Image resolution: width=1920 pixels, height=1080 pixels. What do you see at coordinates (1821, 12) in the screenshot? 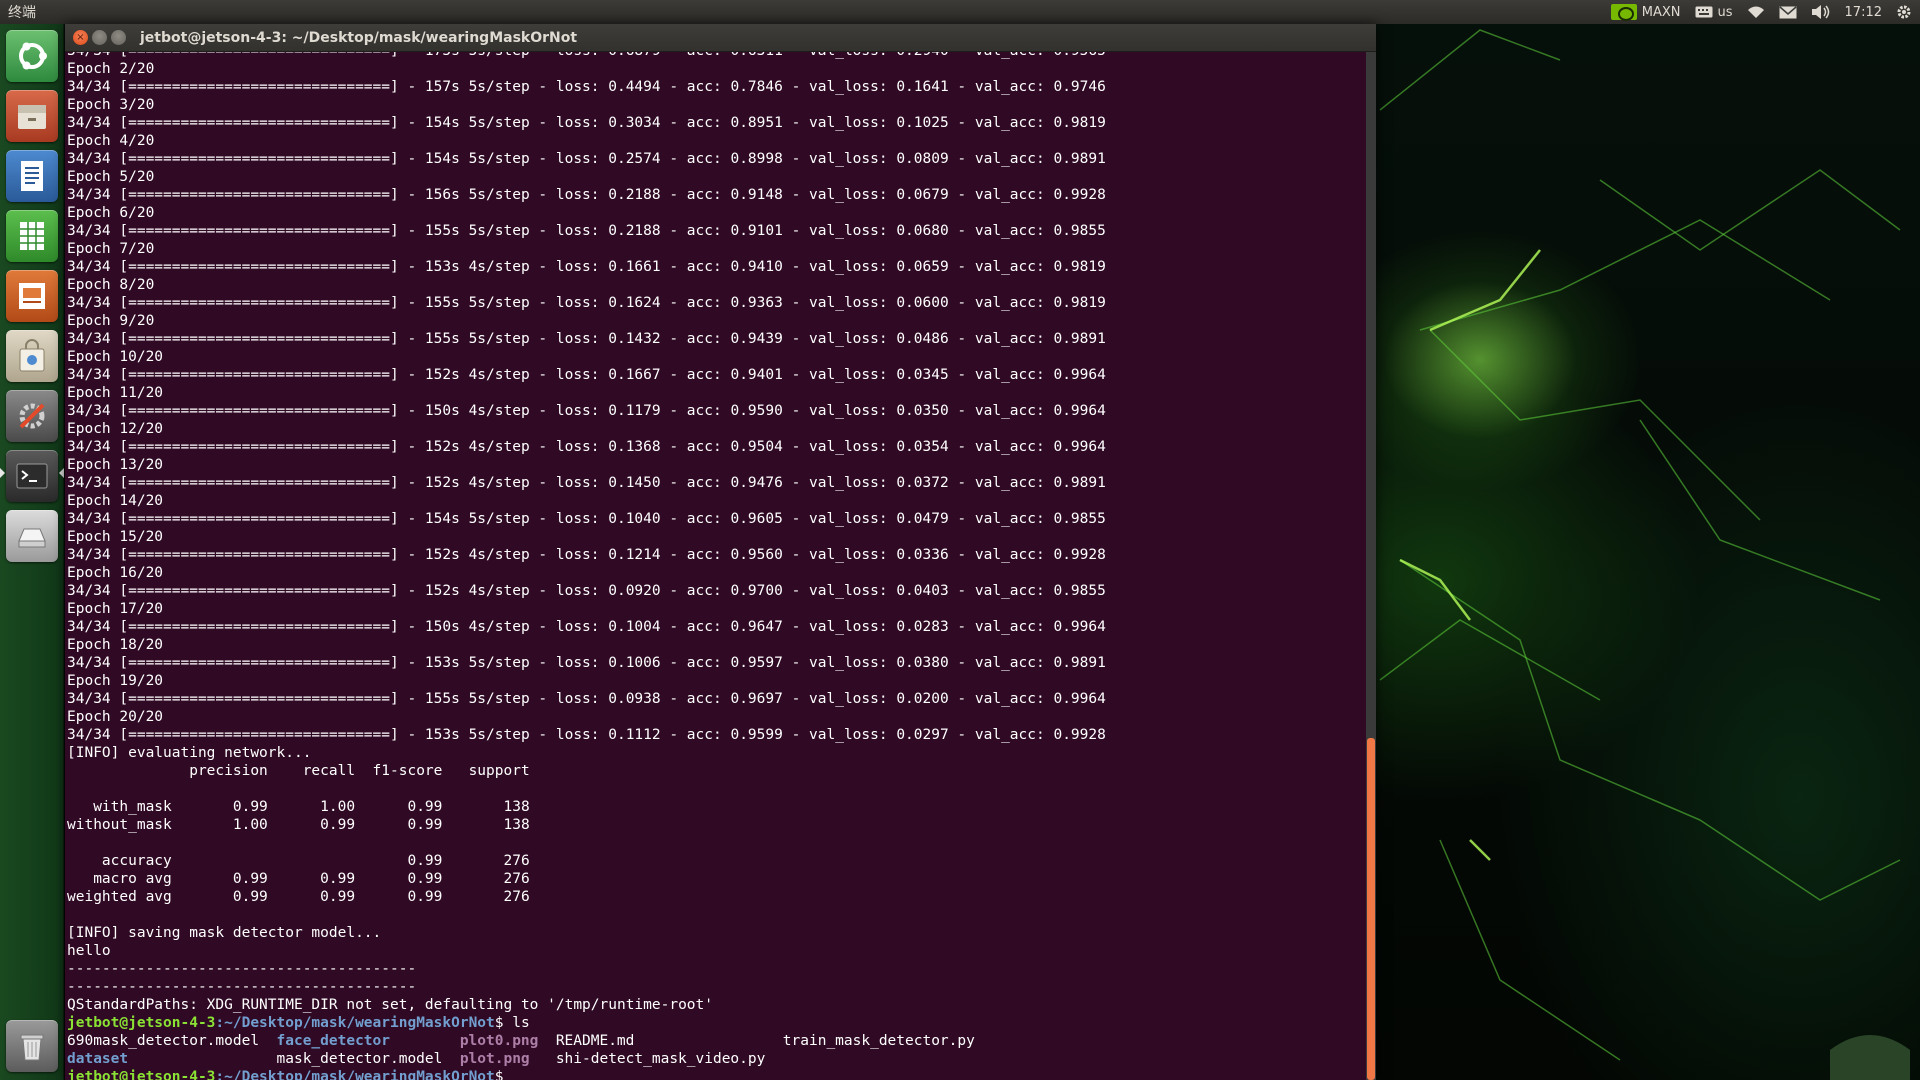
I see `sound-indicator` at bounding box center [1821, 12].